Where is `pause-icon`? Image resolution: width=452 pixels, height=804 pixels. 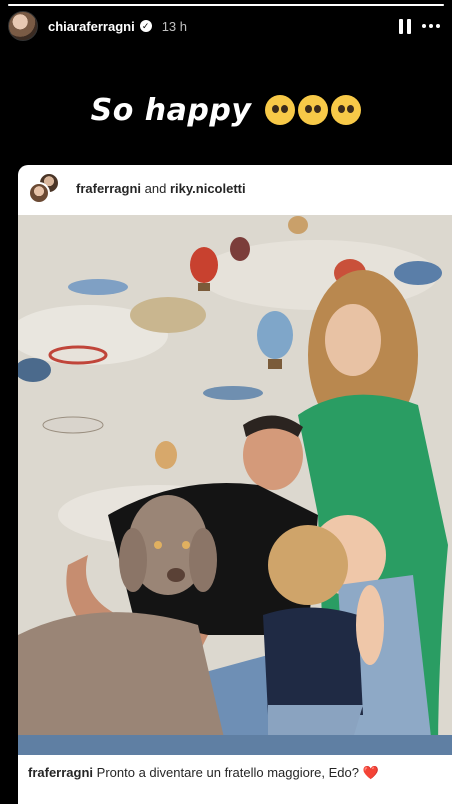 pause-icon is located at coordinates (405, 26).